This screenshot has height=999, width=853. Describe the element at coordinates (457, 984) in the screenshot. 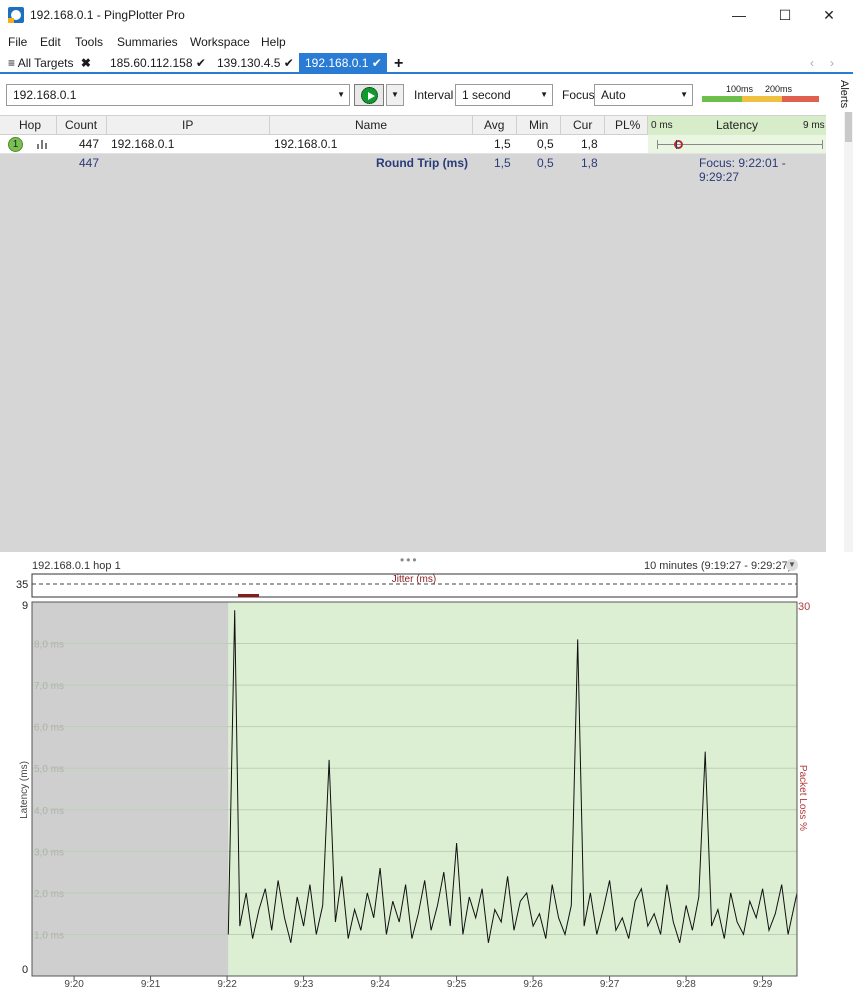

I see `x-tick-label: 9:25` at that location.